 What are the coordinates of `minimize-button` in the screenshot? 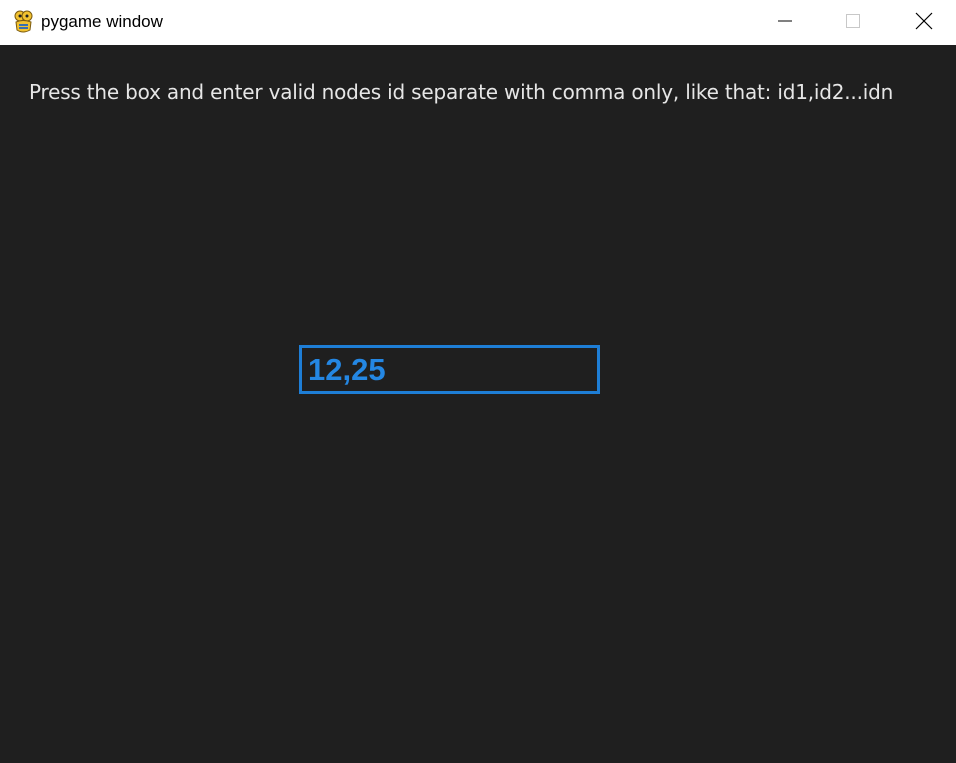 It's located at (785, 22).